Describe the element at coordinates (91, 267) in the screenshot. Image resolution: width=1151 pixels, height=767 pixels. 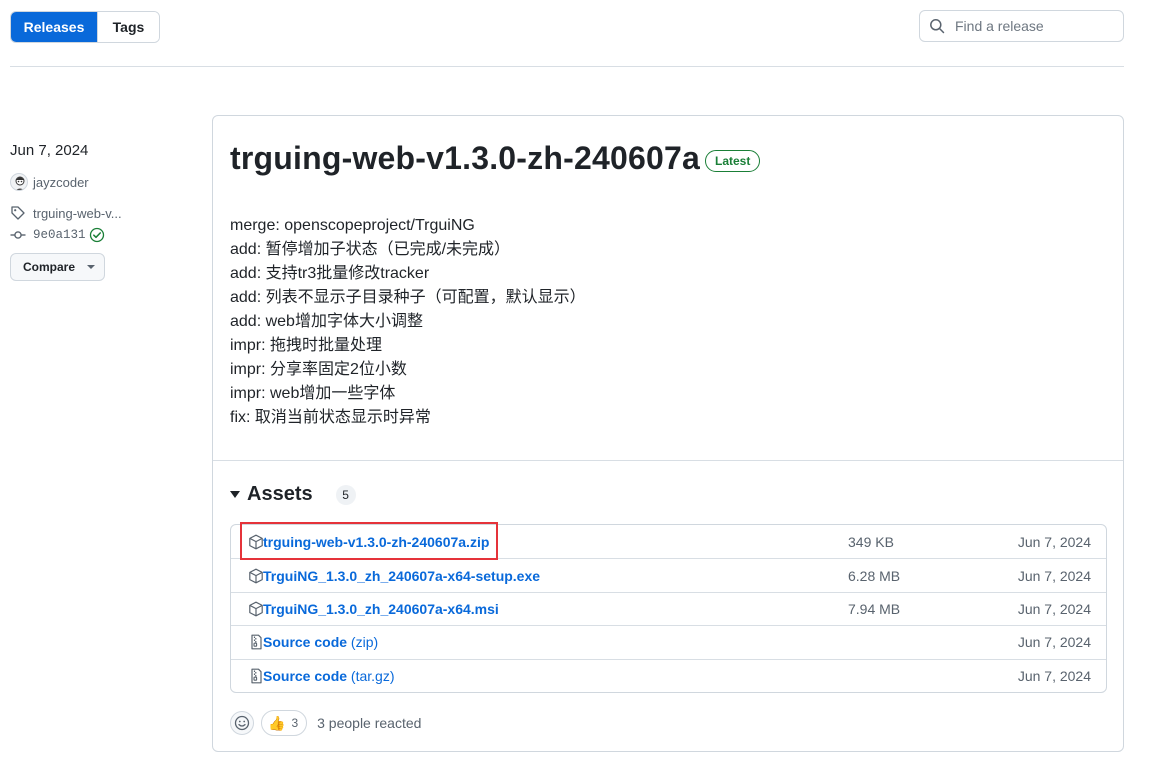
I see `chevron-down-icon` at that location.